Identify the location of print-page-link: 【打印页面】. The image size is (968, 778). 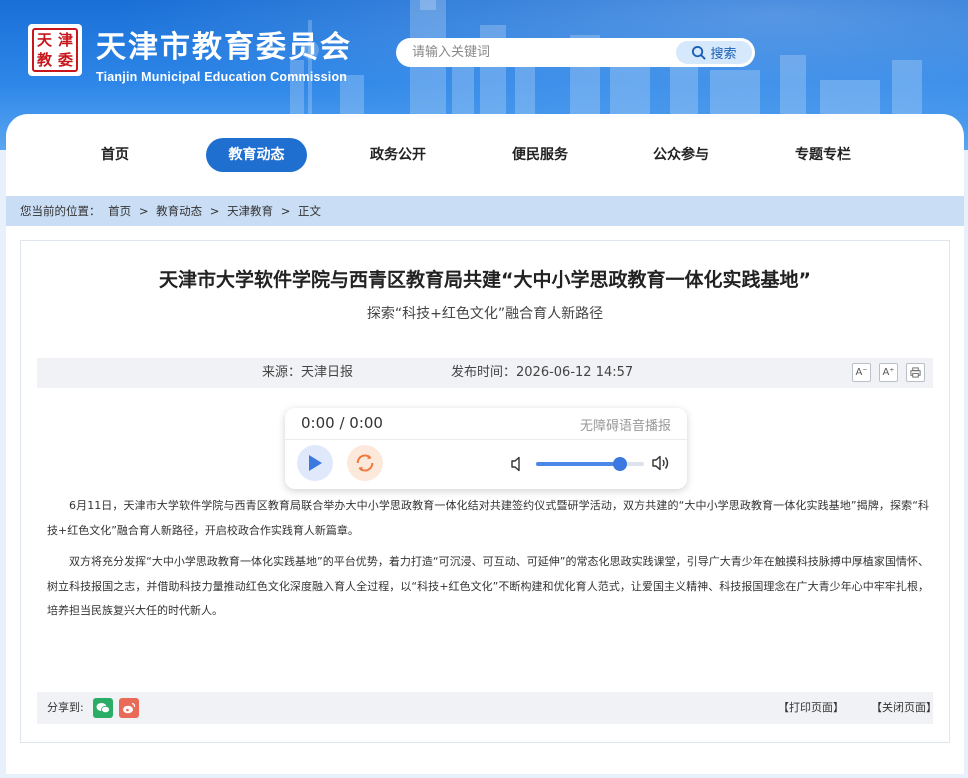
(811, 708).